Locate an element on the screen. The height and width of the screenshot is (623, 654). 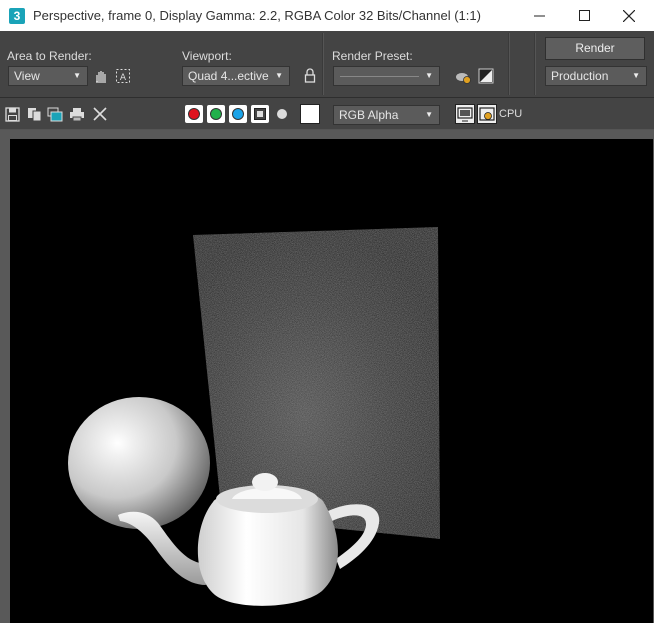
maximize-button is located at coordinates (584, 15).